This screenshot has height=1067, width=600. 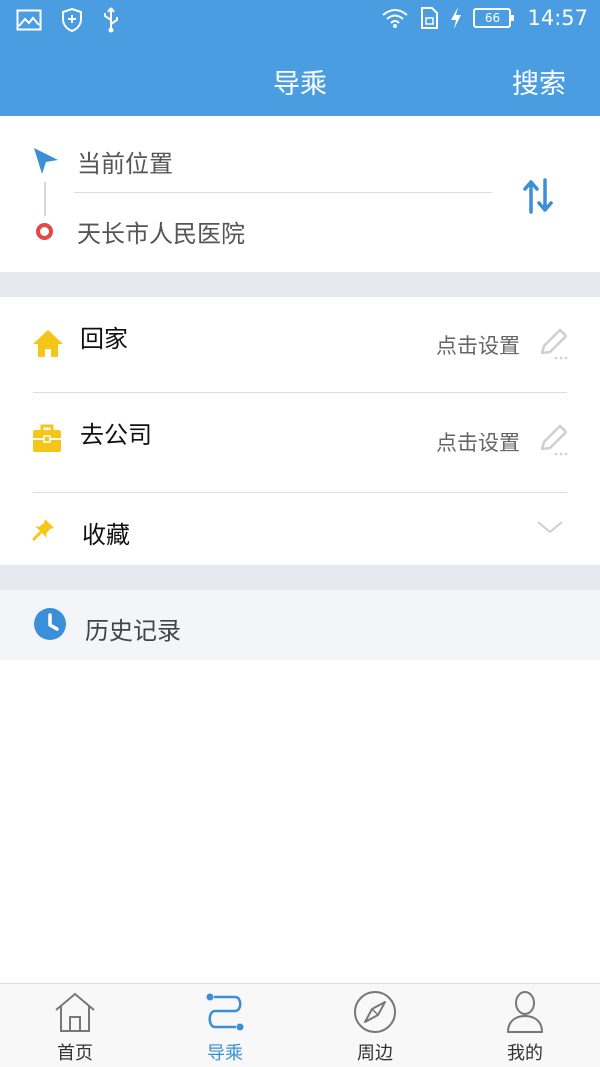 I want to click on tab-nearby: 周边, so click(x=375, y=1025).